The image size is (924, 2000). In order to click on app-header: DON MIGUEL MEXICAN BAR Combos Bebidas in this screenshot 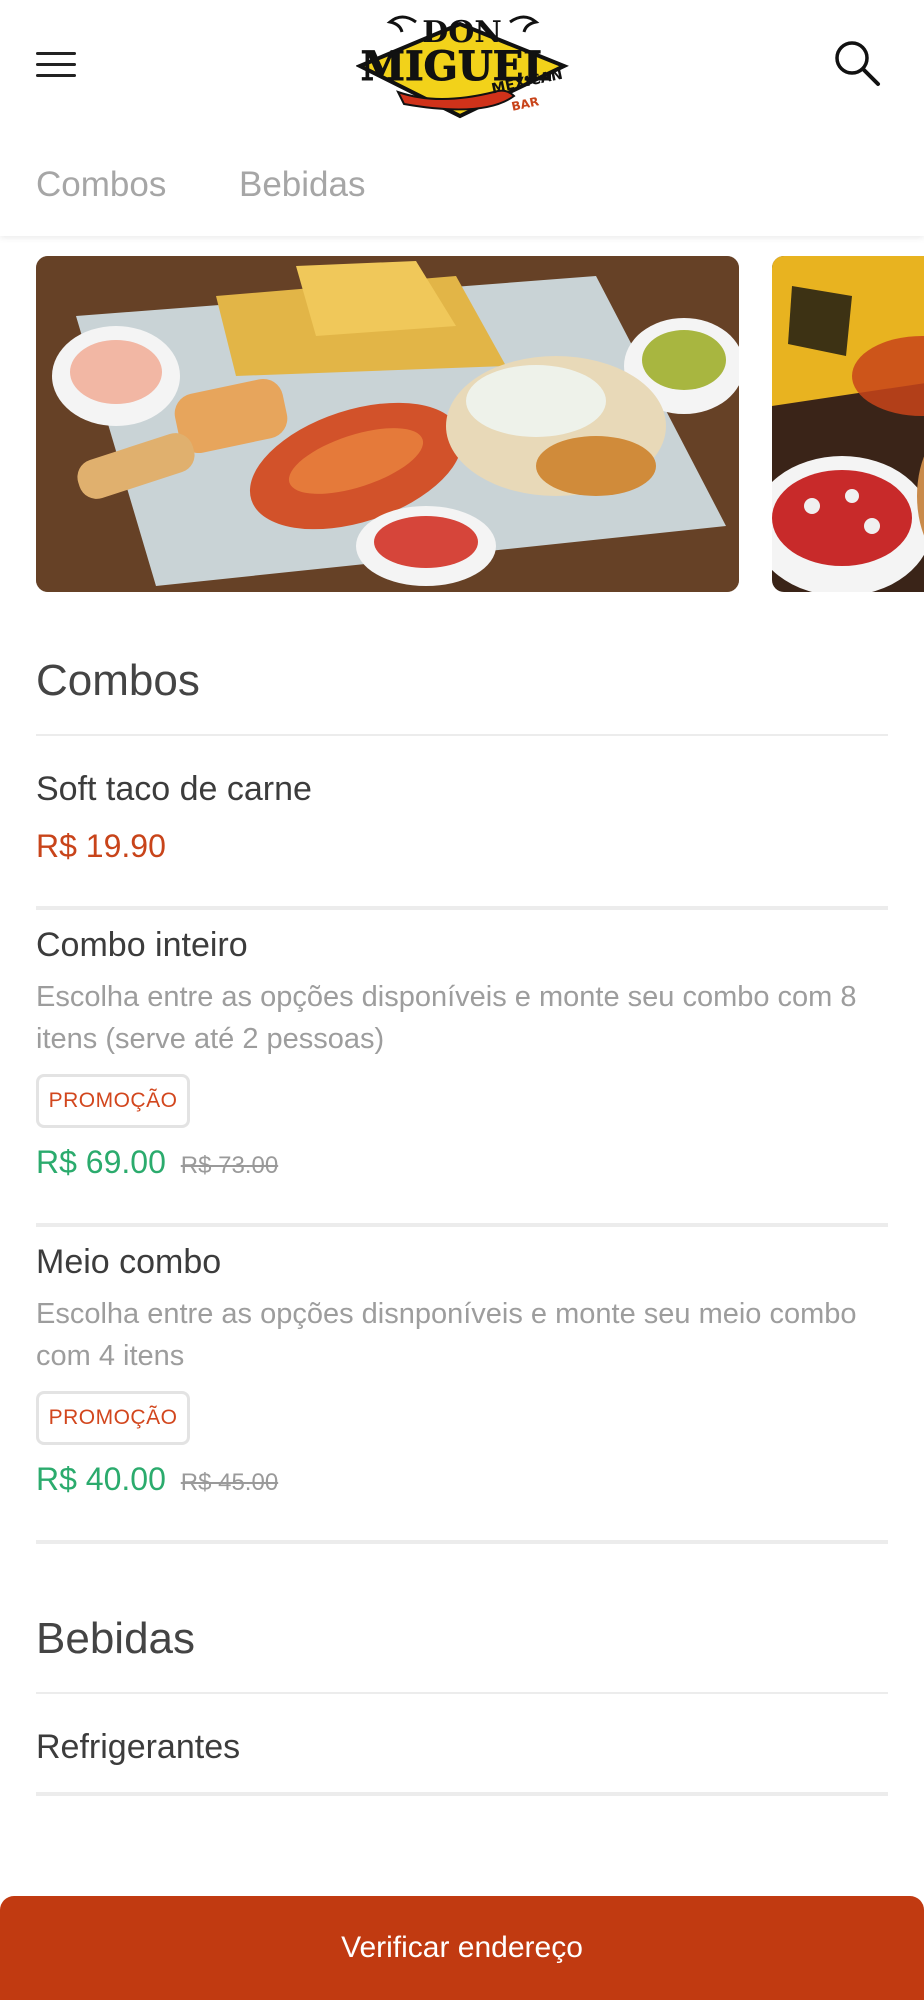, I will do `click(462, 118)`.